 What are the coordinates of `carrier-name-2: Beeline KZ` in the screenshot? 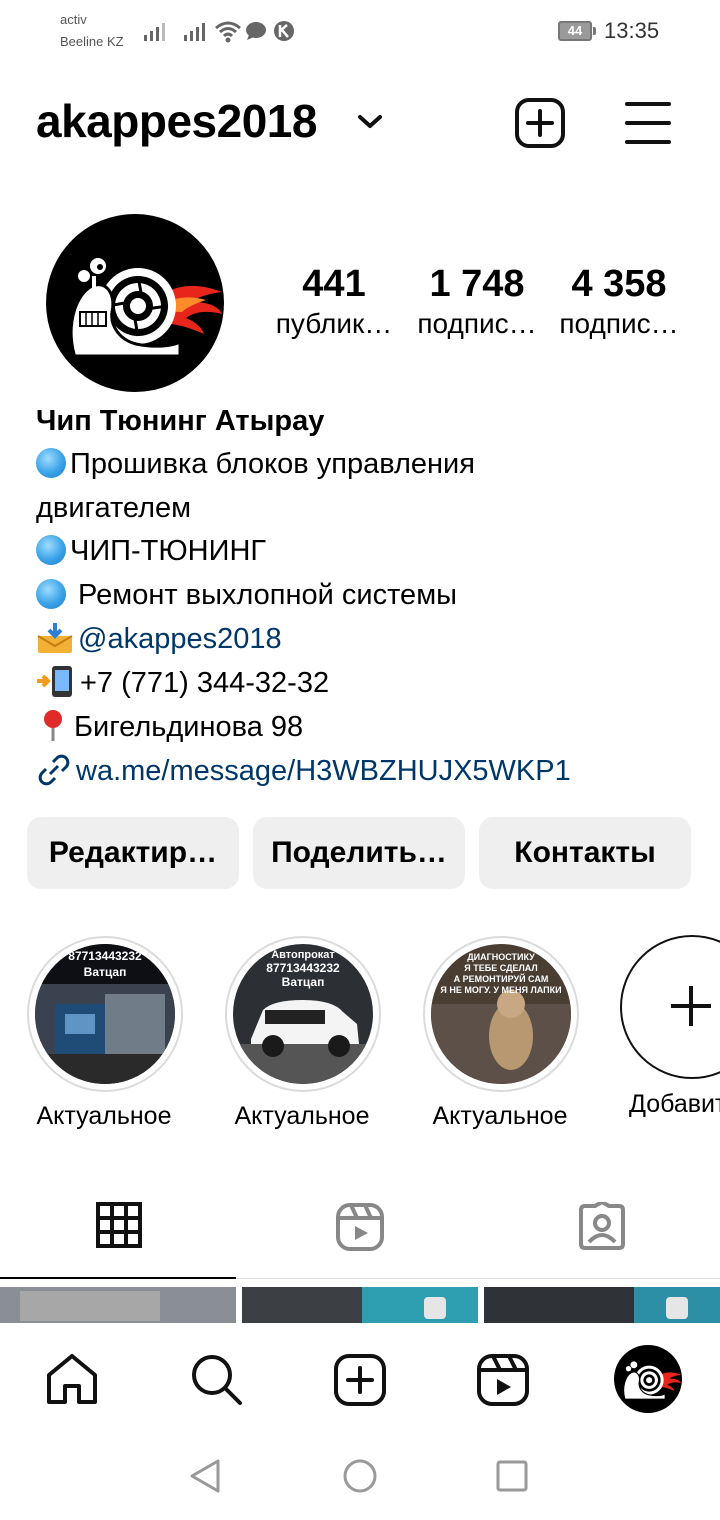 It's located at (92, 41).